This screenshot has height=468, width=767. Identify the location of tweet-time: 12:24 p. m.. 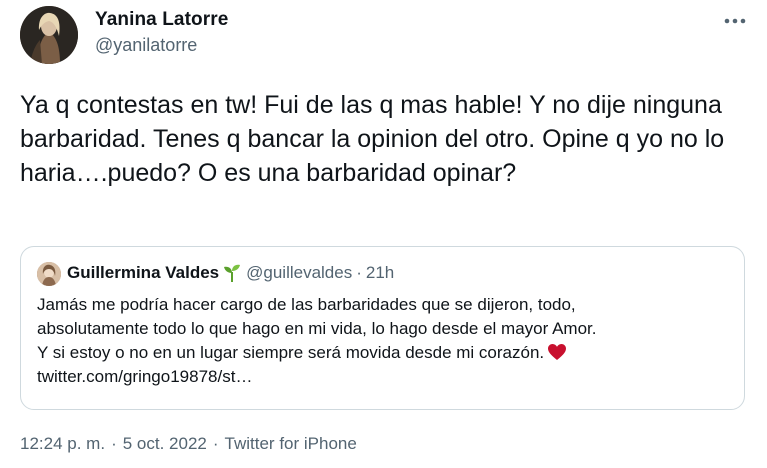
(62, 443).